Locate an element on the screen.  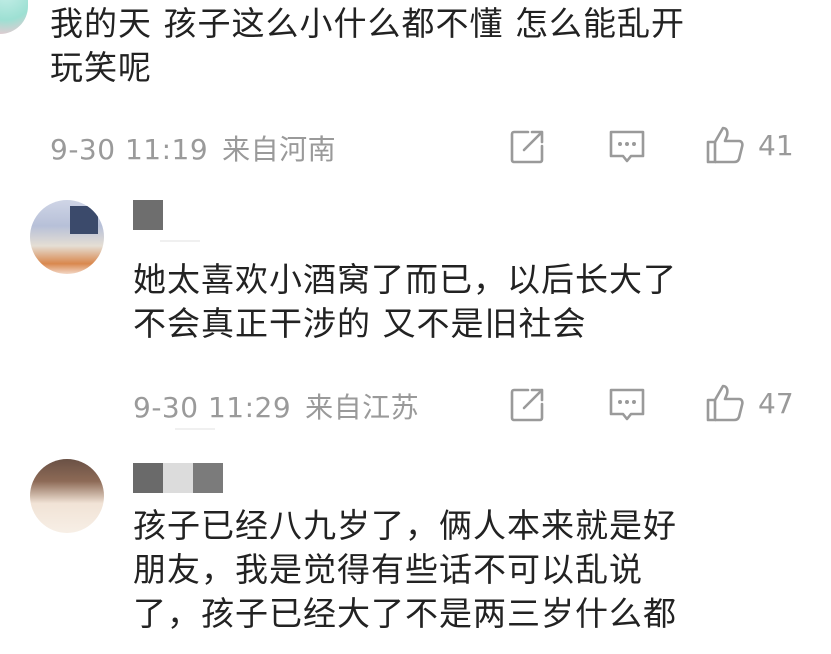
like-button: 41 is located at coordinates (749, 145).